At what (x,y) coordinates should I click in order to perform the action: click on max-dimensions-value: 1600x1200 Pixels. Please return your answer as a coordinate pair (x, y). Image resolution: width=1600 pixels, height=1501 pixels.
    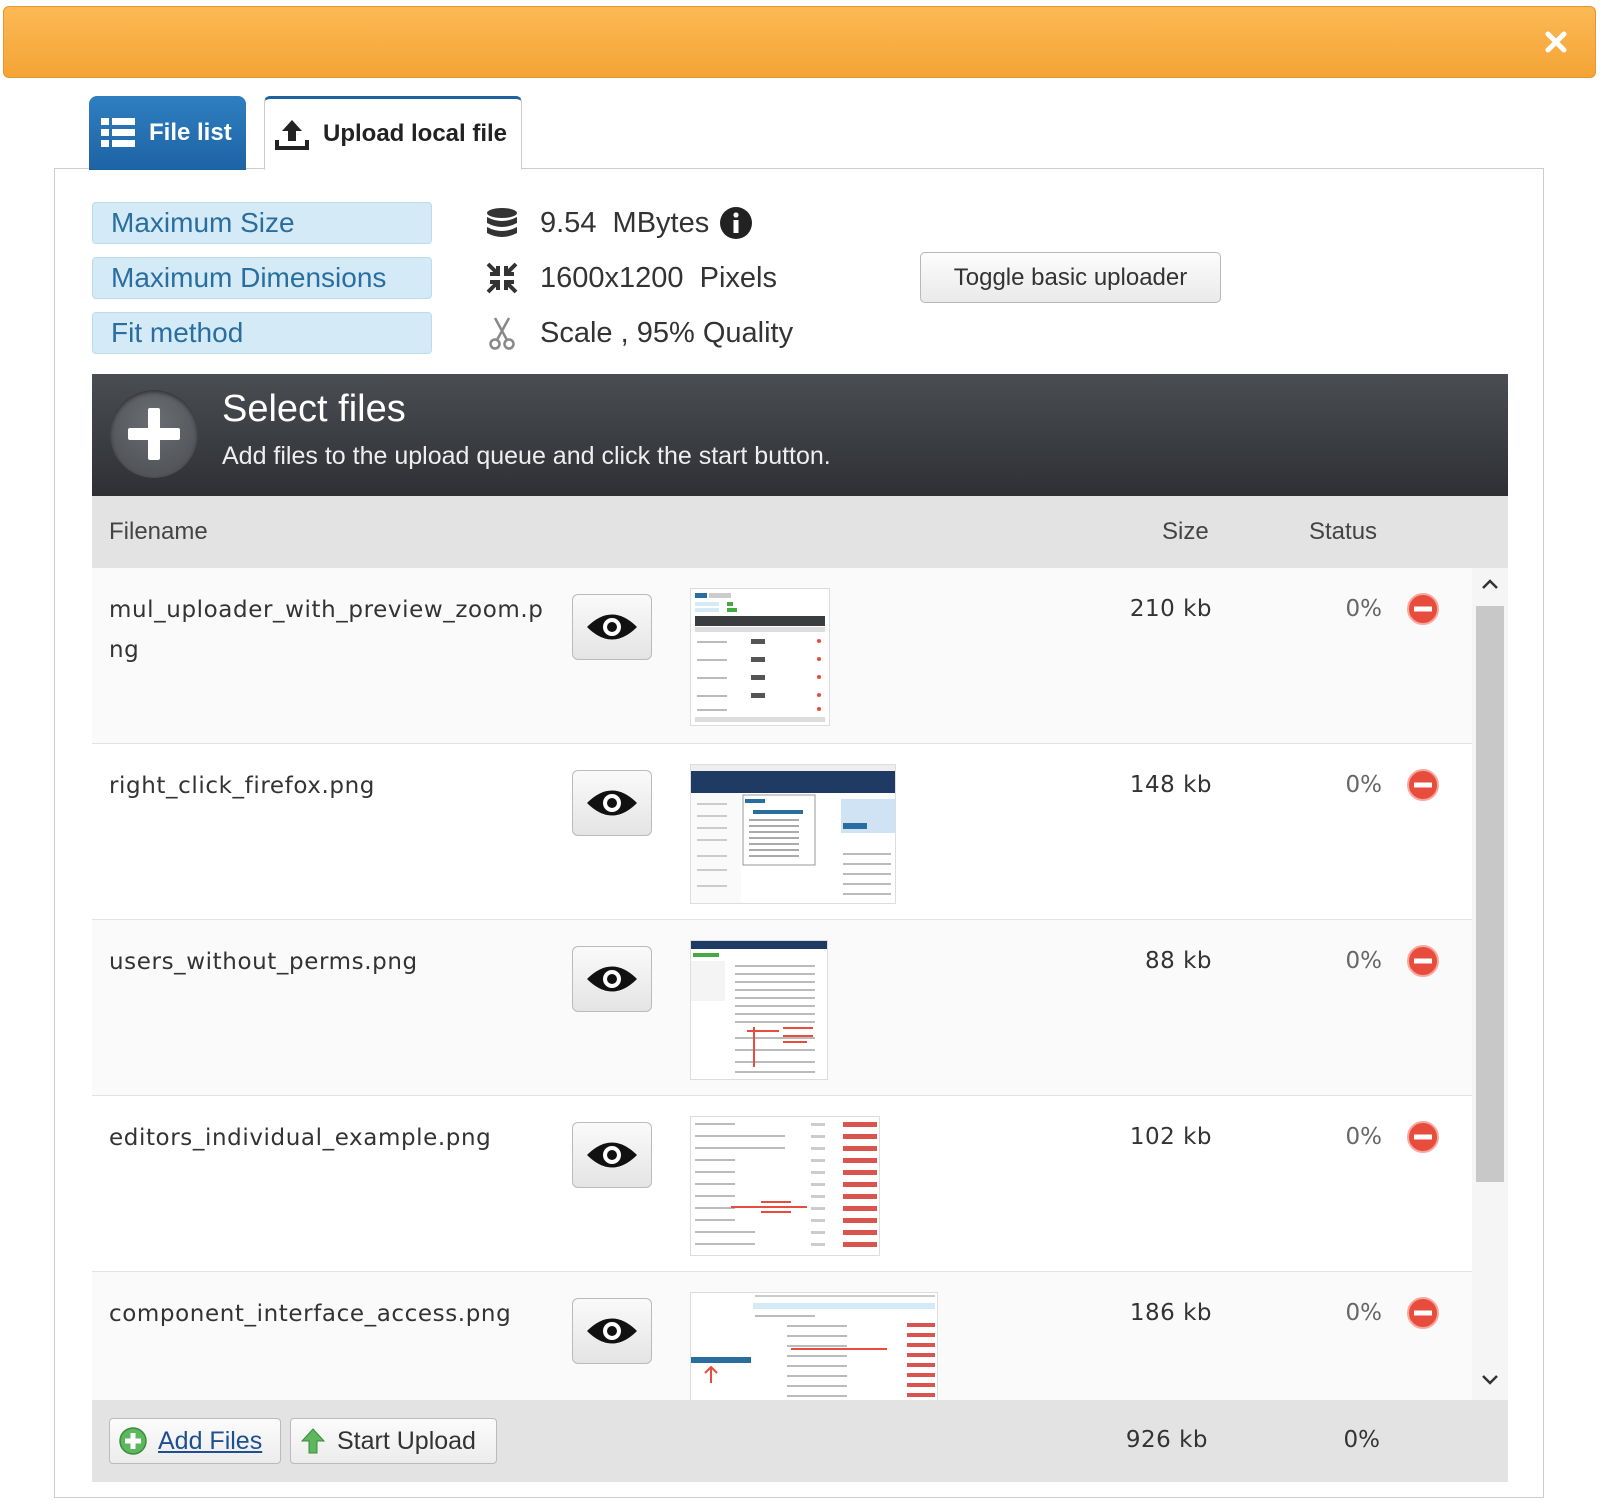
    Looking at the image, I should click on (658, 277).